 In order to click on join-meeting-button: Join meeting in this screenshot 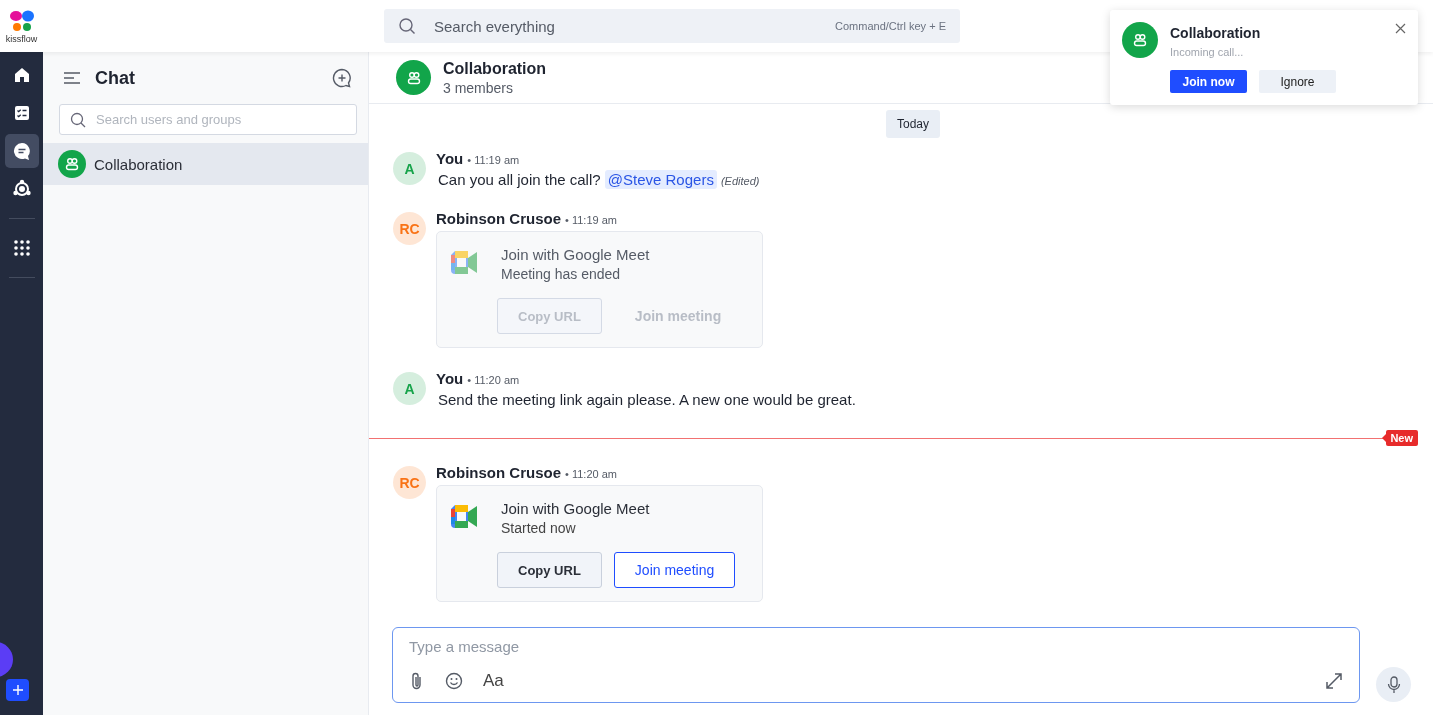, I will do `click(674, 570)`.